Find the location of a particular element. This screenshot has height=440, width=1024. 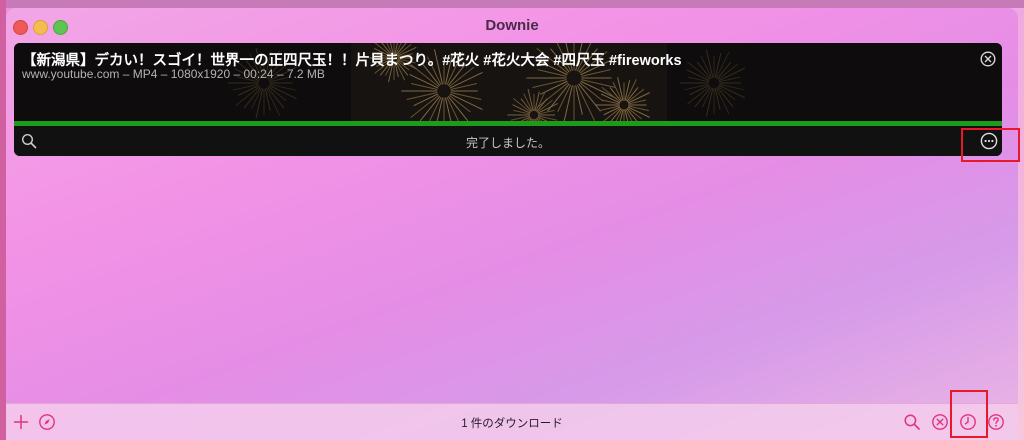

search-downloads-button is located at coordinates (912, 422).